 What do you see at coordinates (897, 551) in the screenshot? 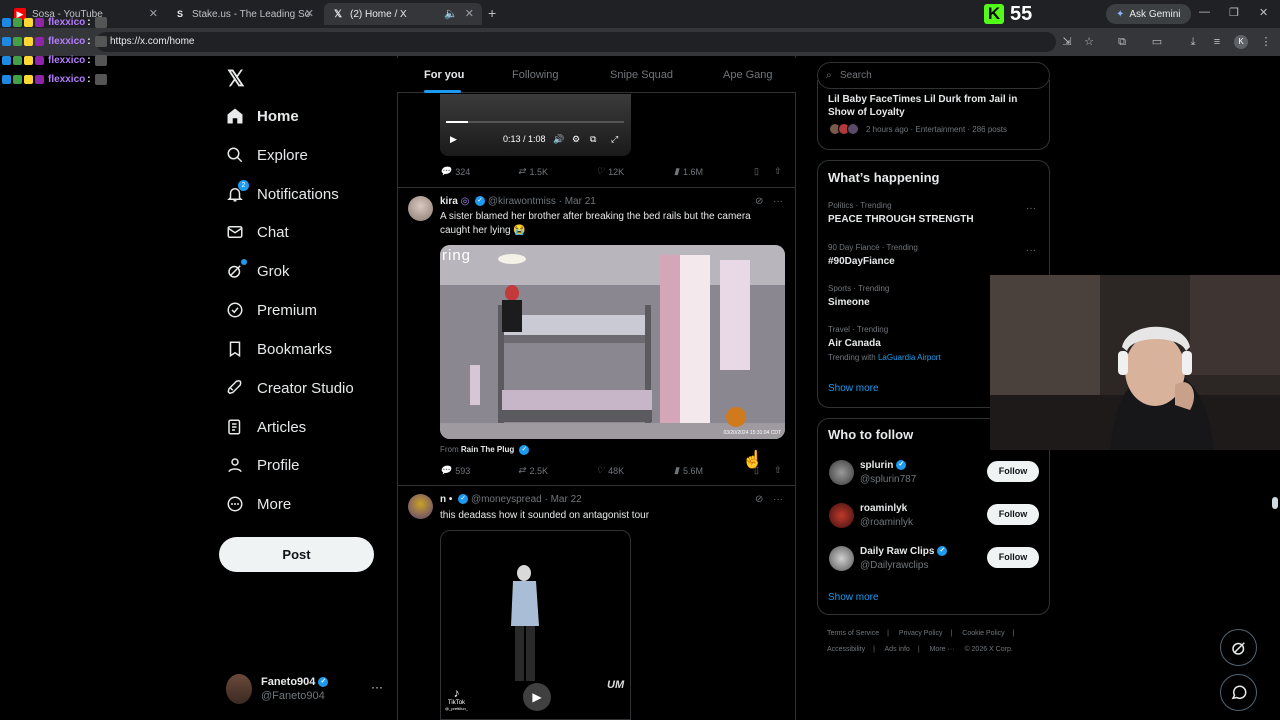
I see `suggested-user-name: Daily Raw Clips` at bounding box center [897, 551].